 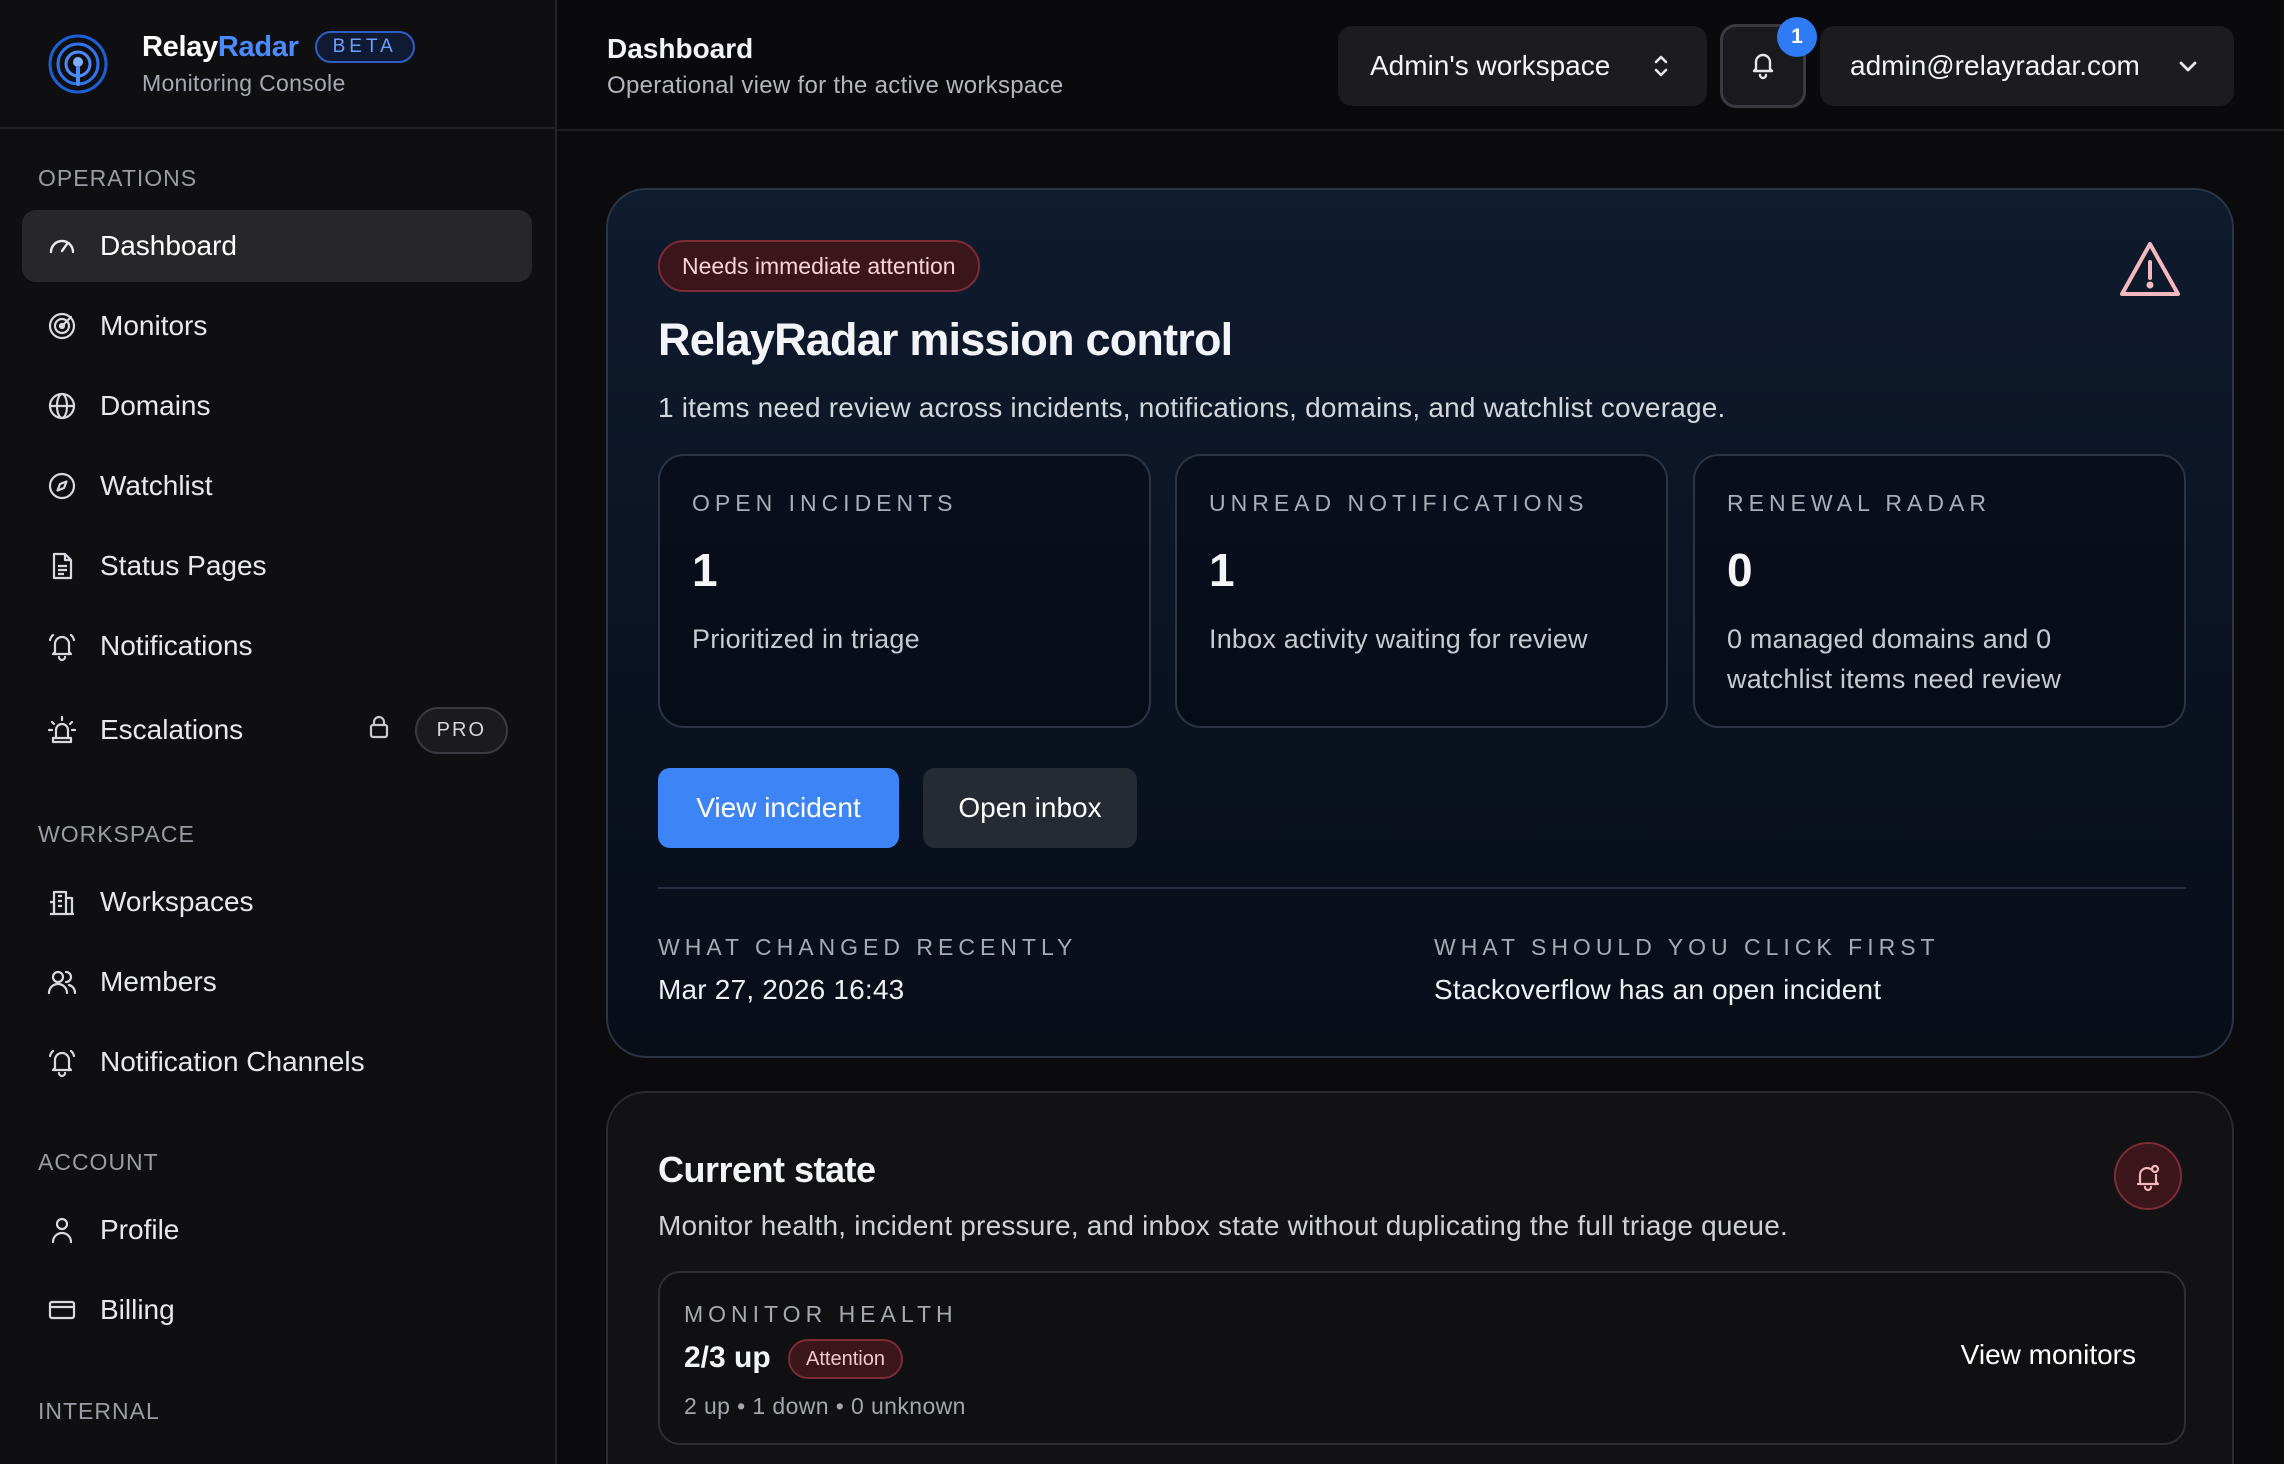 I want to click on sidebar-item-label: Profile, so click(x=140, y=1229).